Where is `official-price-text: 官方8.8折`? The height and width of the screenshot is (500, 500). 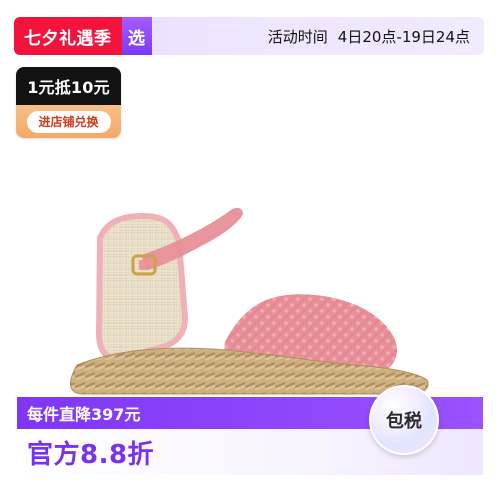
official-price-text: 官方8.8折 is located at coordinates (91, 454).